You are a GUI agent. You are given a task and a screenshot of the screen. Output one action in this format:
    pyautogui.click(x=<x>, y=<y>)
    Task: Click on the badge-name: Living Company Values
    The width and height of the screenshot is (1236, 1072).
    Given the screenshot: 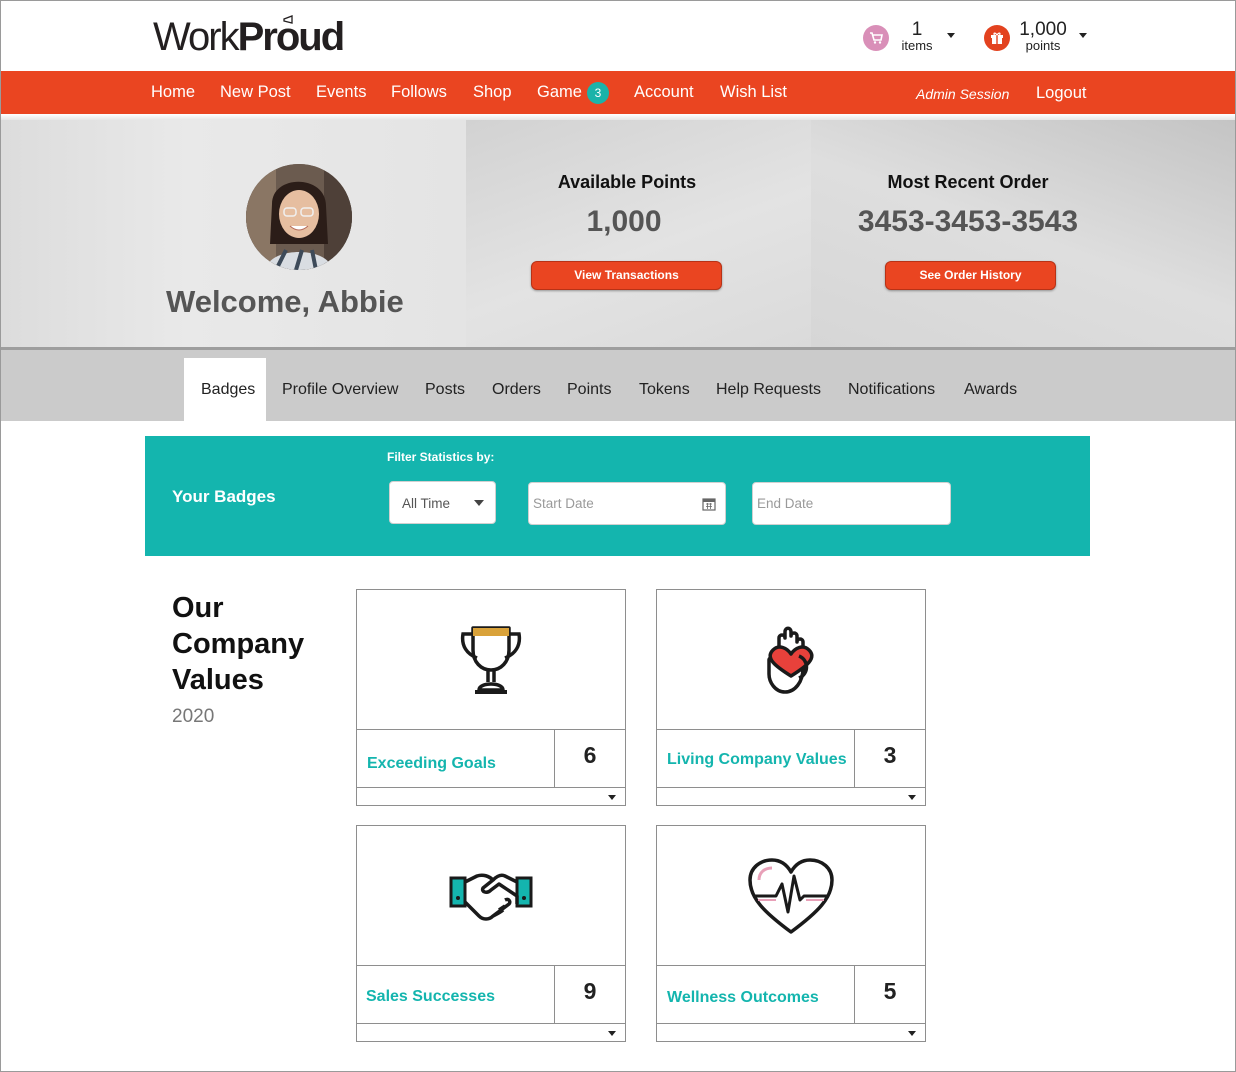 What is the action you would take?
    pyautogui.click(x=757, y=759)
    